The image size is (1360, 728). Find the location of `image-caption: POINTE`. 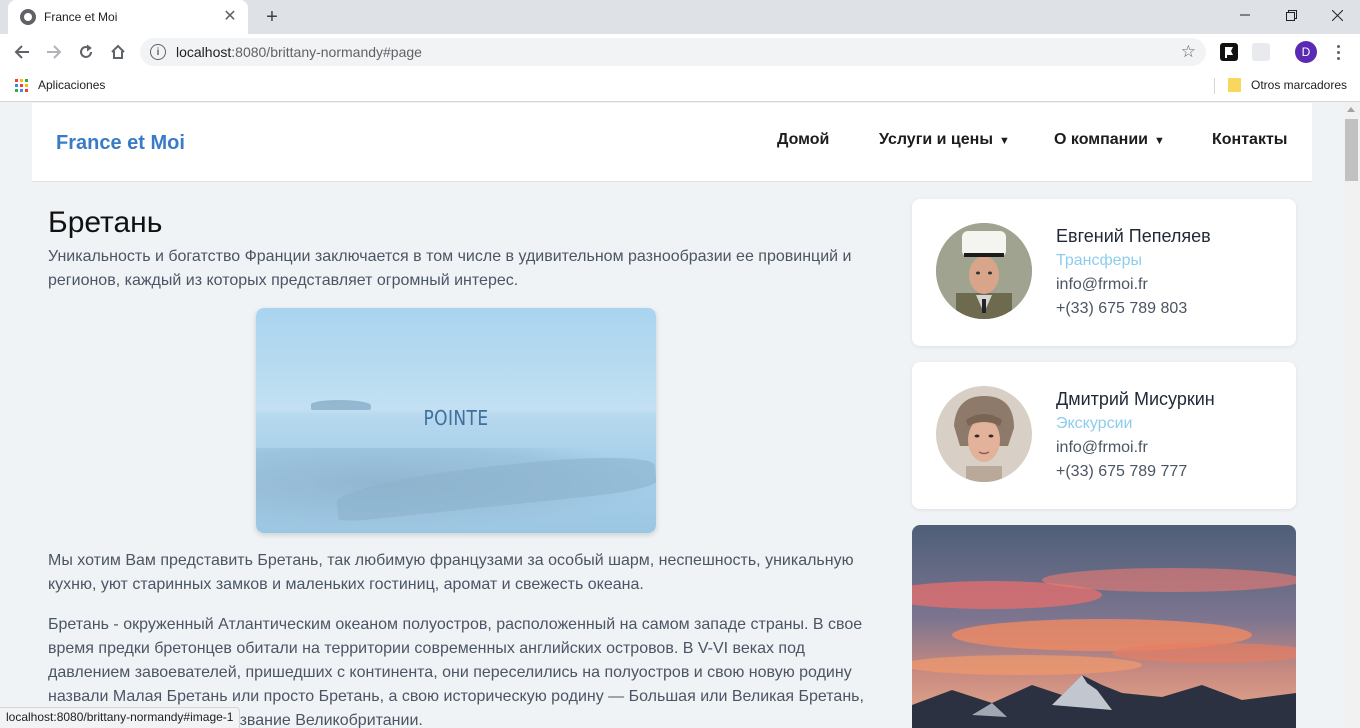

image-caption: POINTE is located at coordinates (456, 418).